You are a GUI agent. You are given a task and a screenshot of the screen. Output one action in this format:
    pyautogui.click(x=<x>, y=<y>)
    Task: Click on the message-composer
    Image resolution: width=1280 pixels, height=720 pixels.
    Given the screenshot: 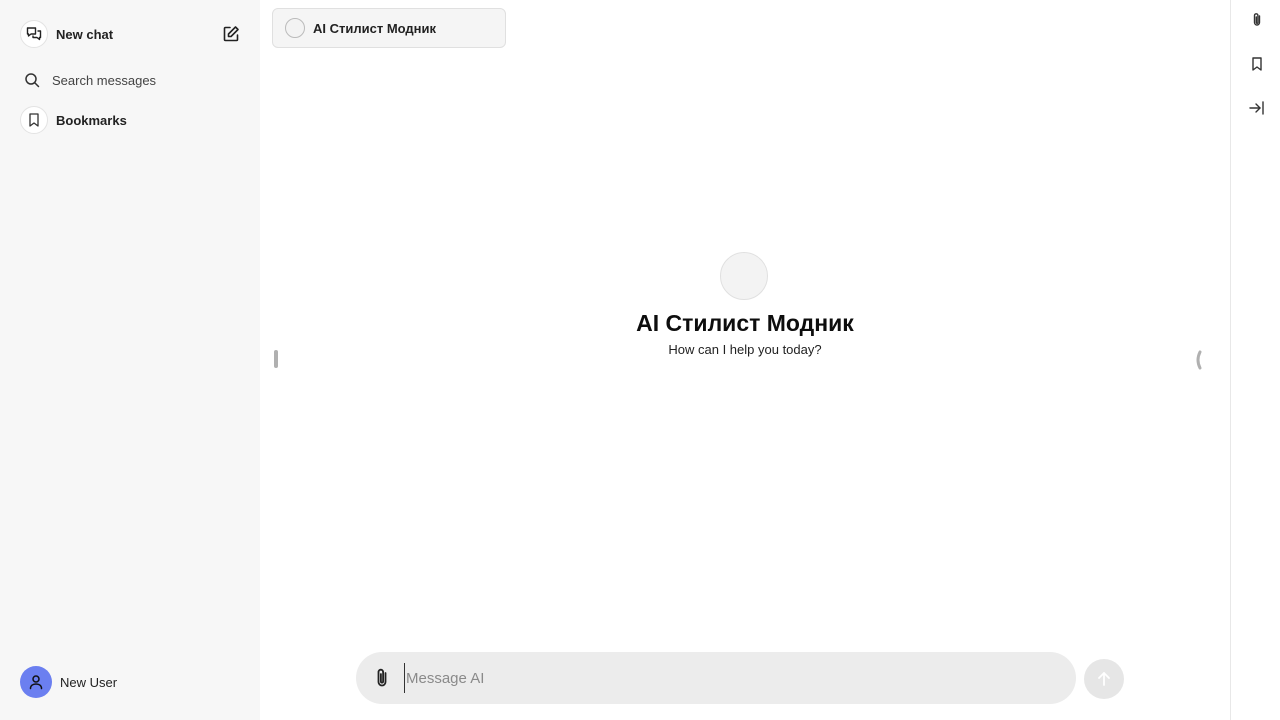 What is the action you would take?
    pyautogui.click(x=716, y=678)
    